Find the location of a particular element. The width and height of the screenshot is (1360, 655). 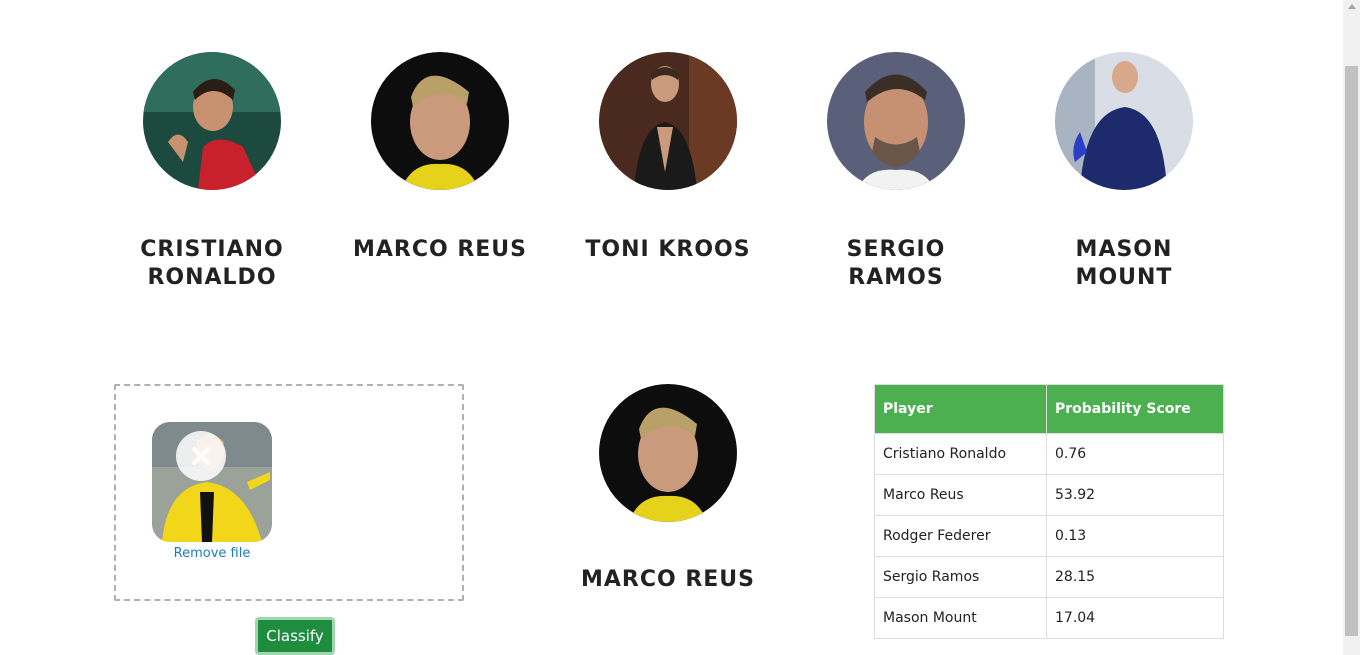

player-cell: Sergio Ramos is located at coordinates (960, 577).